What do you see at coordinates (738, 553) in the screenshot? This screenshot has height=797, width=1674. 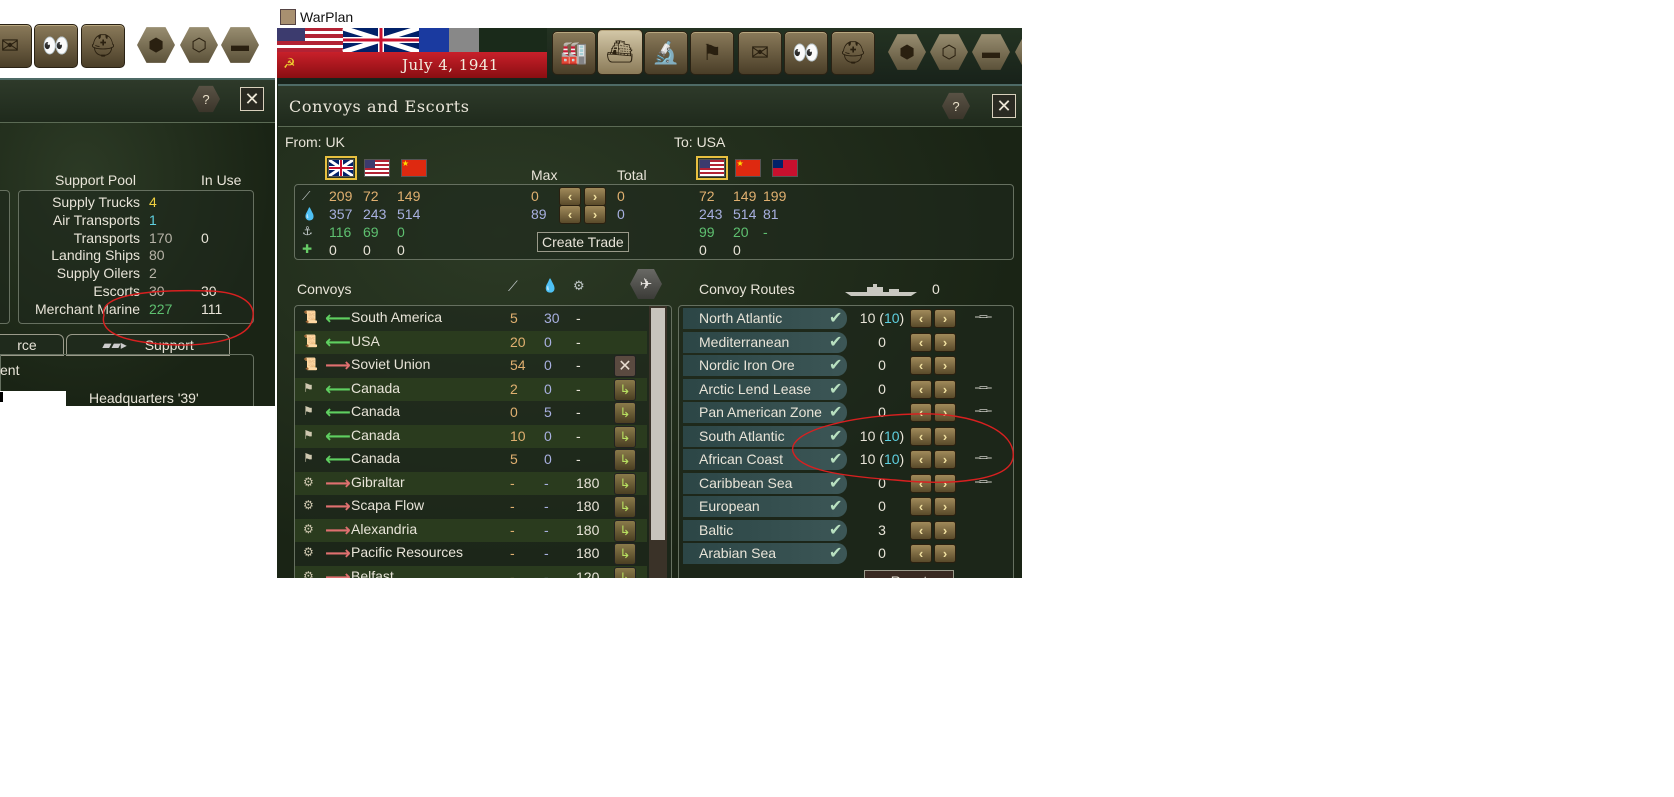 I see `route-name: Arabian Sea` at bounding box center [738, 553].